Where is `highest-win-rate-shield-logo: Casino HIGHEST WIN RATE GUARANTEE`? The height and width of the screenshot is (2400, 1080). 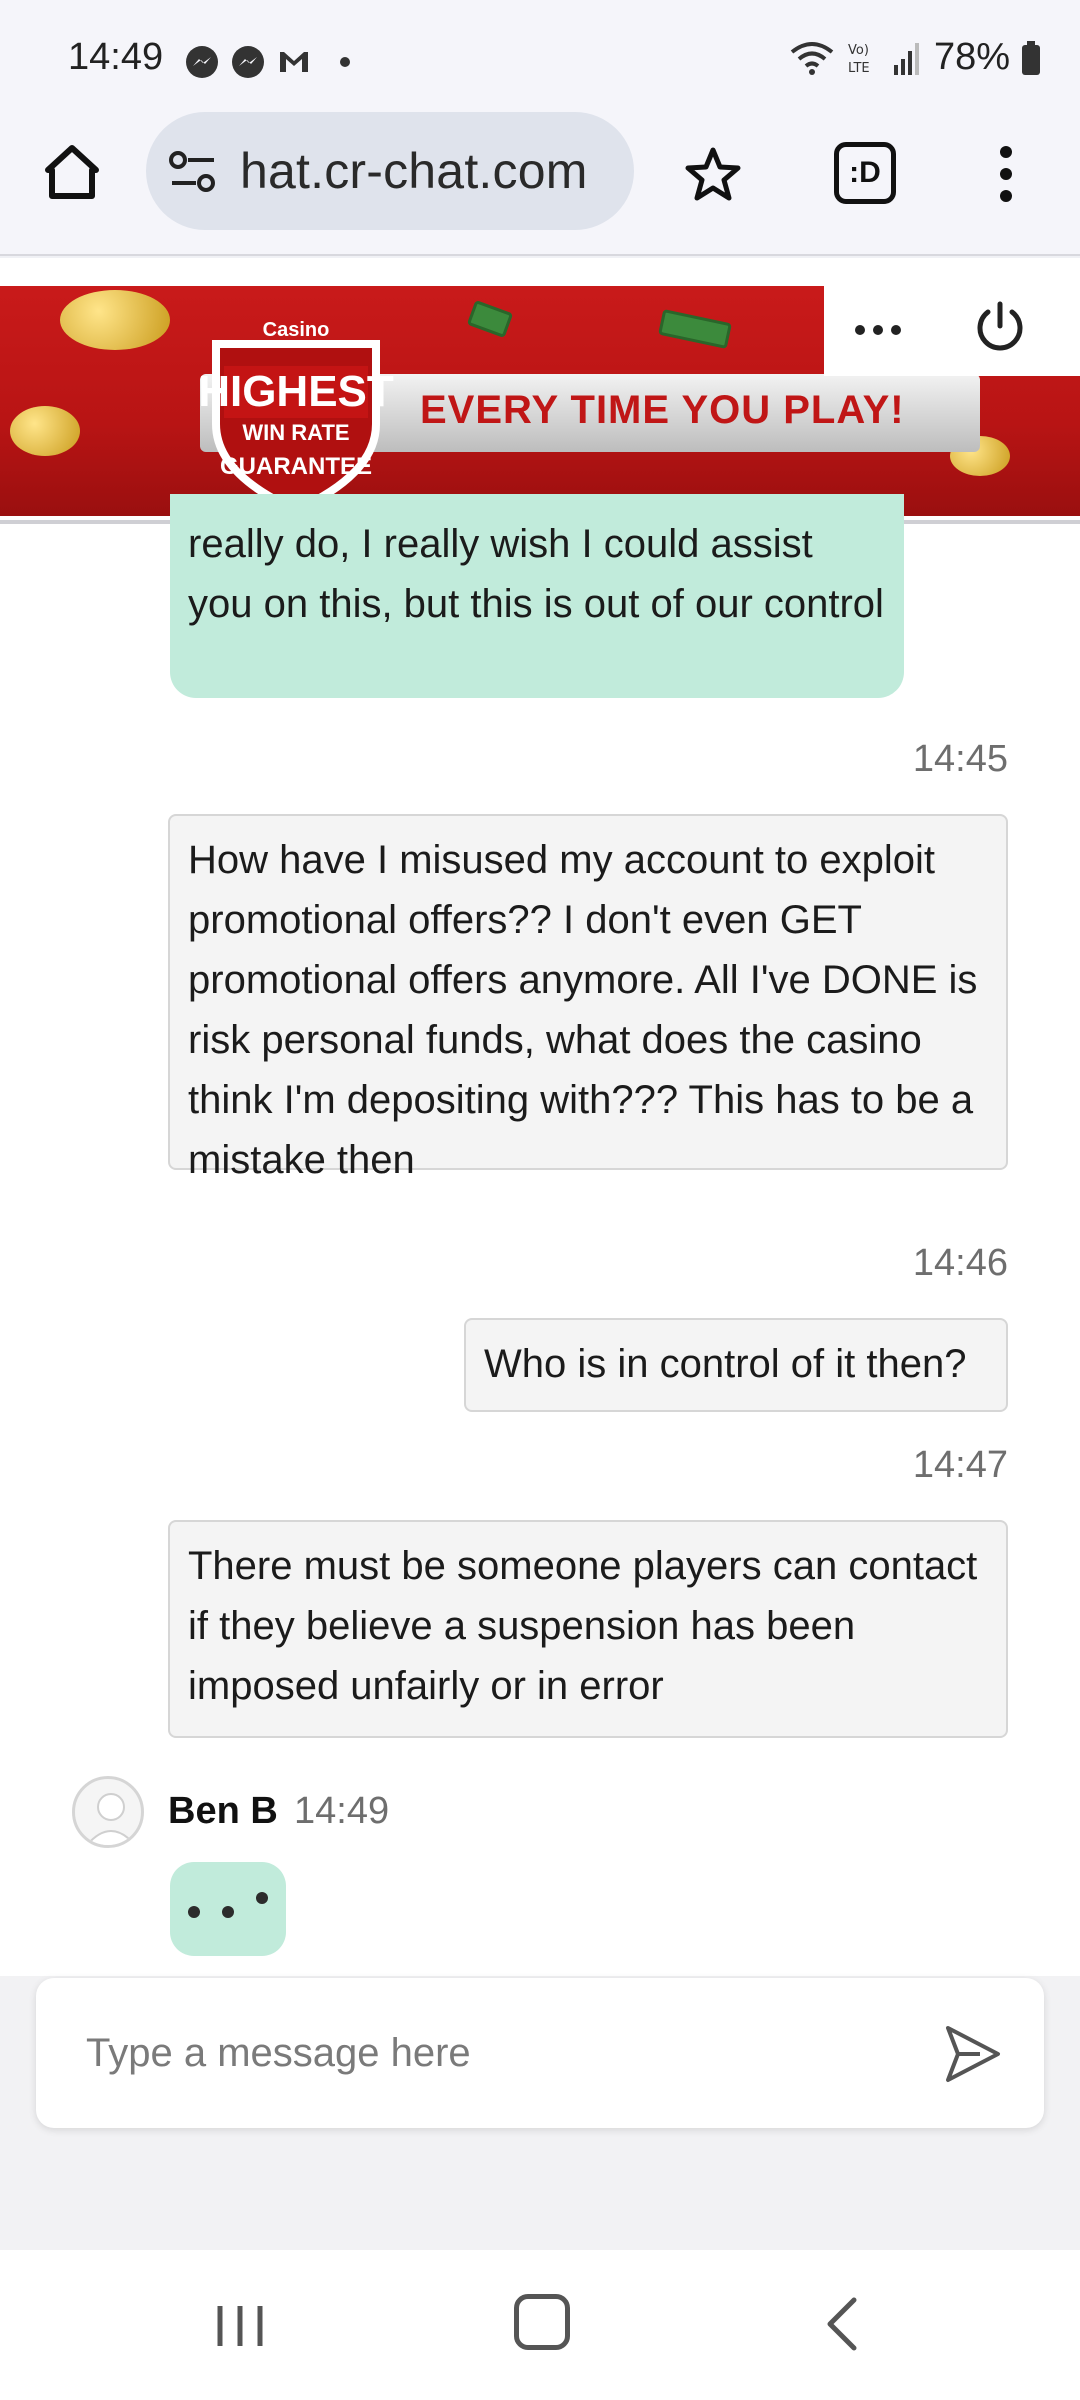
highest-win-rate-shield-logo: Casino HIGHEST WIN RATE GUARANTEE is located at coordinates (296, 416).